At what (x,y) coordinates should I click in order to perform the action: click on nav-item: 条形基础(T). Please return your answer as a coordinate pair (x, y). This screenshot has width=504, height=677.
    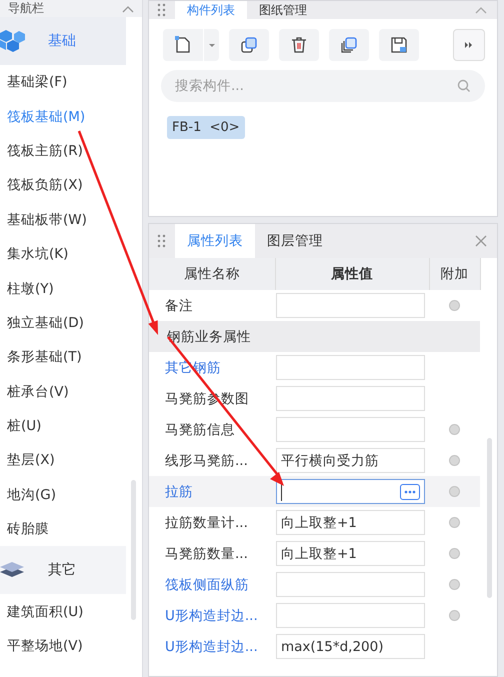
    Looking at the image, I should click on (71, 357).